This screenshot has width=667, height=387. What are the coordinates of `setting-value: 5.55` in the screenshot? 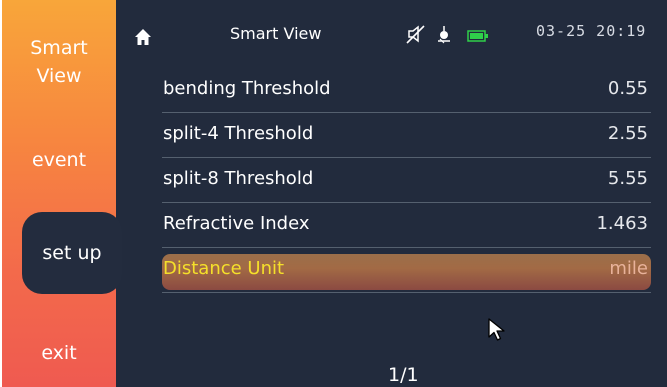 It's located at (627, 178).